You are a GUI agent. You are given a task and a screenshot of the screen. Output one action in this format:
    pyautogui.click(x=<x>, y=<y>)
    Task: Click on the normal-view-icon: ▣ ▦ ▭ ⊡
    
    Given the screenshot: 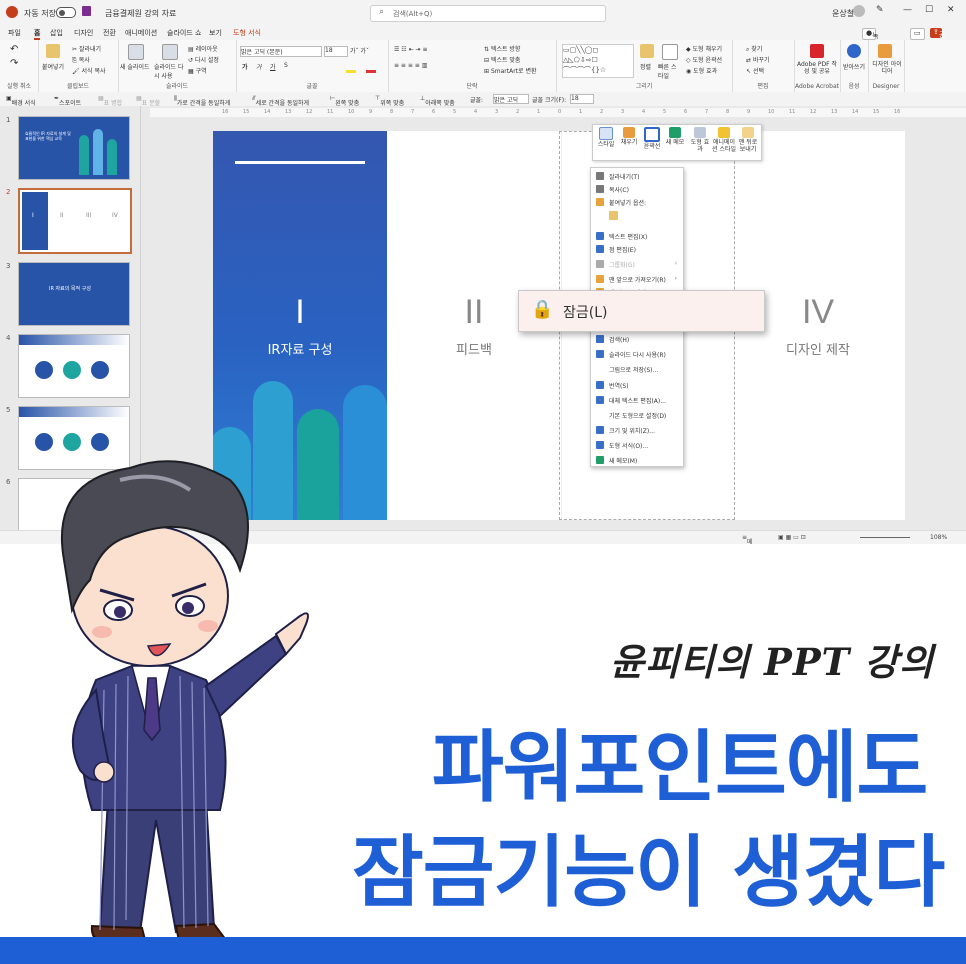 What is the action you would take?
    pyautogui.click(x=792, y=537)
    